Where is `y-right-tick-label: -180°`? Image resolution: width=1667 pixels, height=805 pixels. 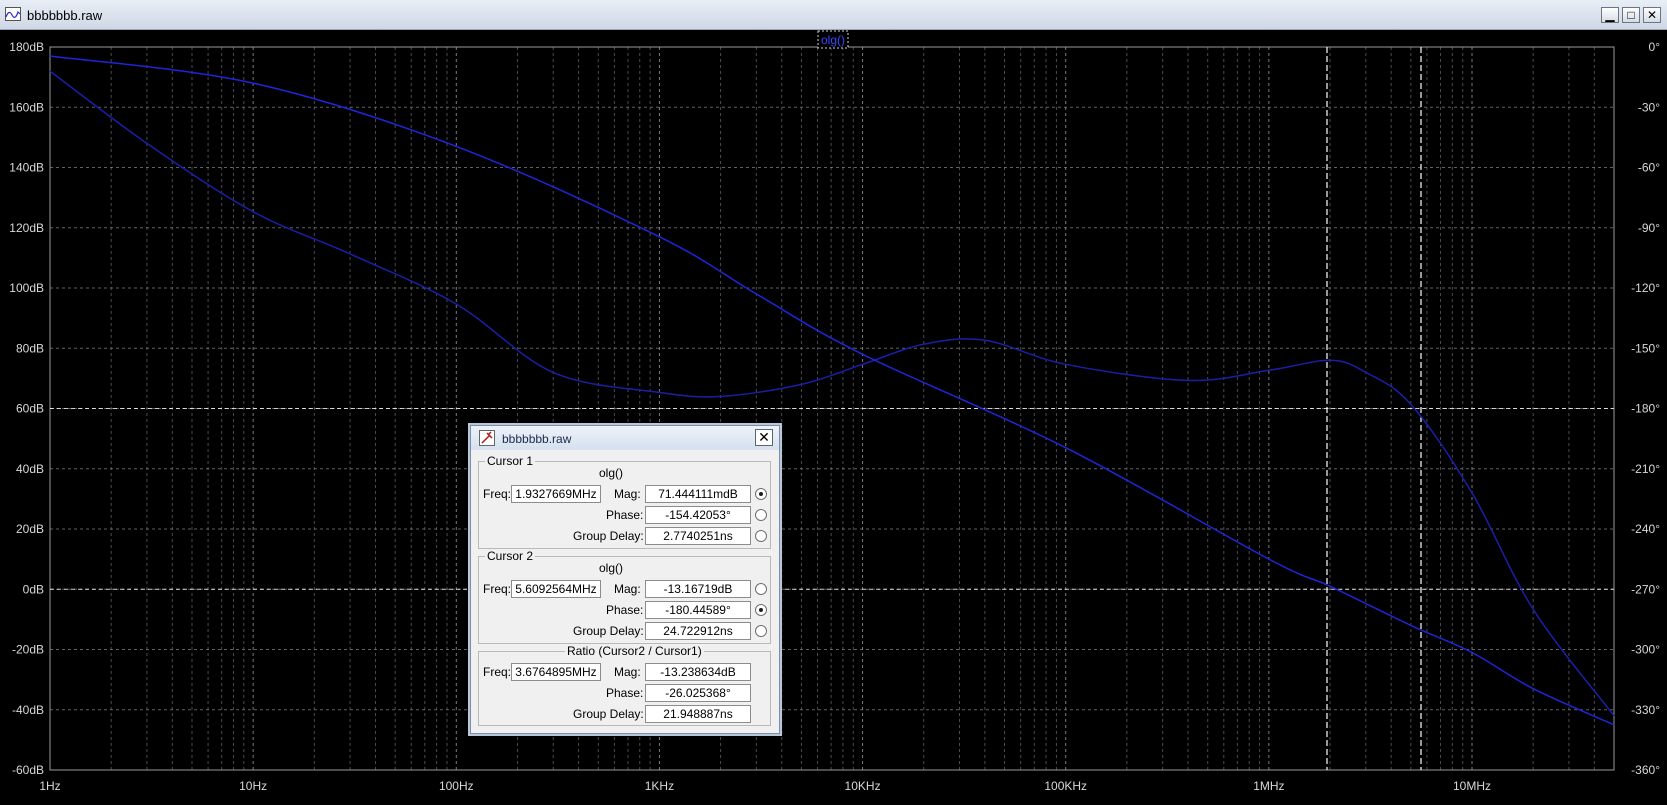 y-right-tick-label: -180° is located at coordinates (1645, 409).